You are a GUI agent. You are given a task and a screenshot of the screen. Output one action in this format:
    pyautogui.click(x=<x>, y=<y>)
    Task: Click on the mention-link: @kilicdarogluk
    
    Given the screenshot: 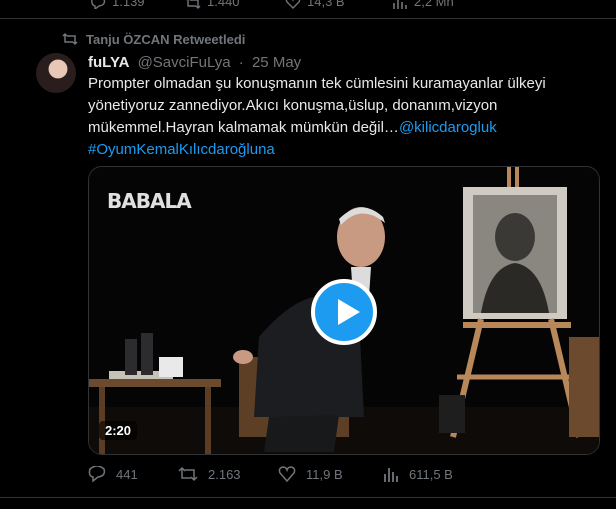 What is the action you would take?
    pyautogui.click(x=448, y=127)
    